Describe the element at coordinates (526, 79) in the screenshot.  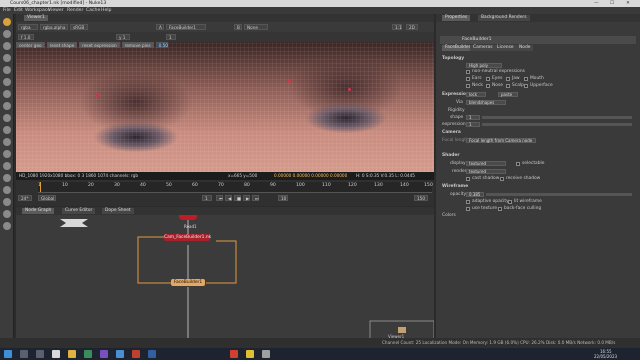
I see `mouth-checkbox` at that location.